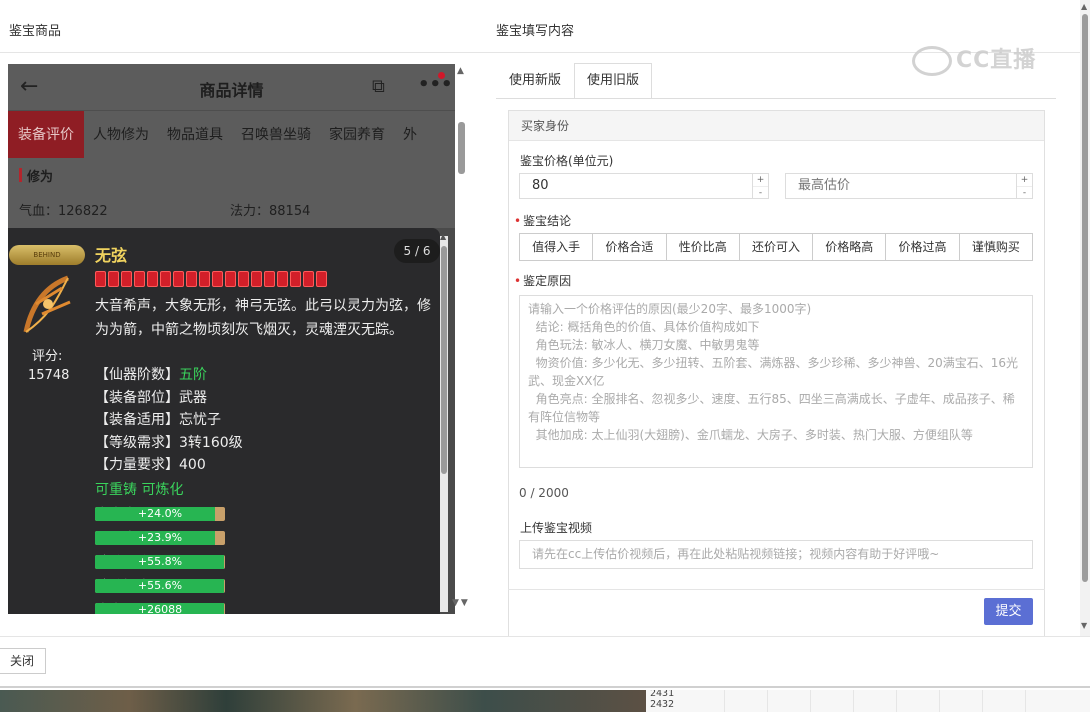  I want to click on footer-divider, so click(545, 636).